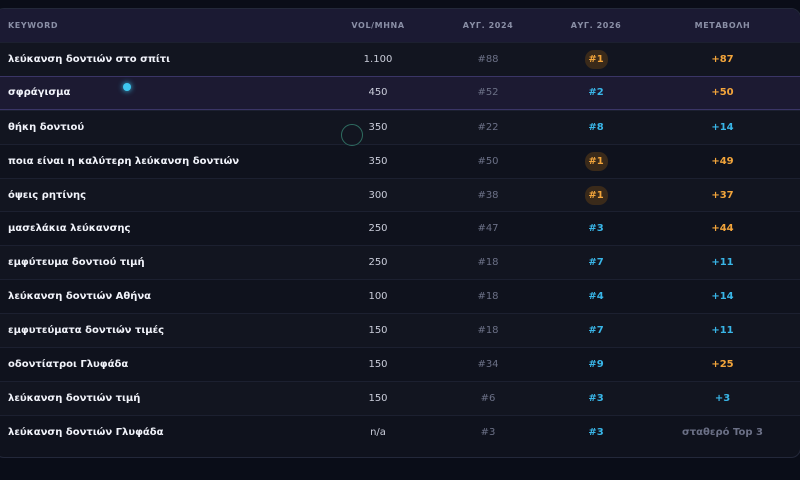 This screenshot has width=800, height=480. What do you see at coordinates (722, 398) in the screenshot?
I see `change-cell: +3` at bounding box center [722, 398].